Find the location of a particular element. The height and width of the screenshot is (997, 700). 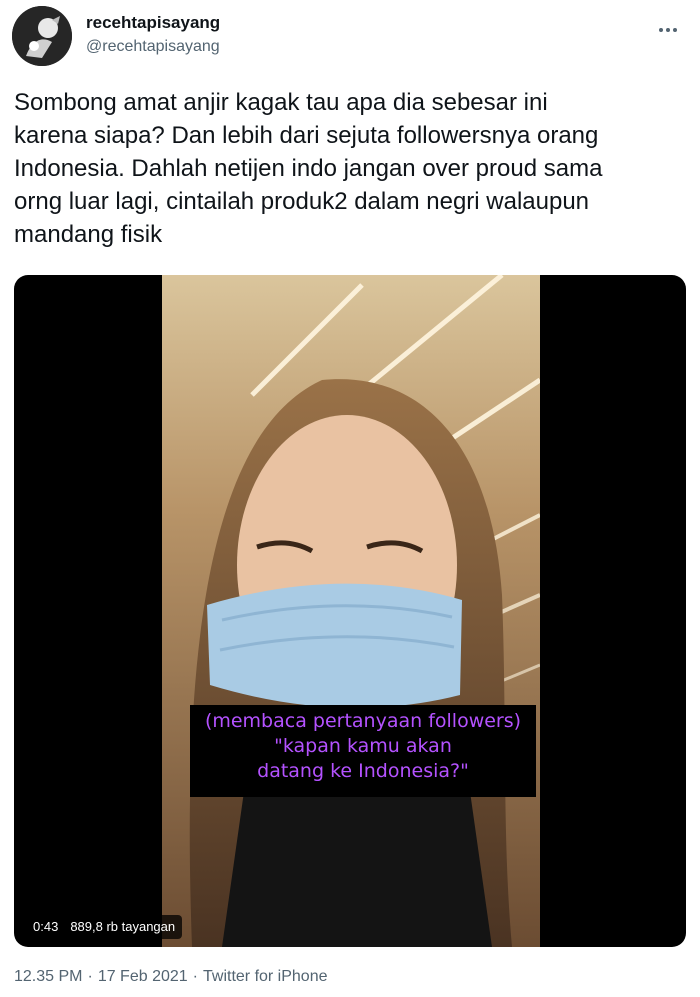

user-names: recehtapisayang @recehtapisayang is located at coordinates (153, 35).